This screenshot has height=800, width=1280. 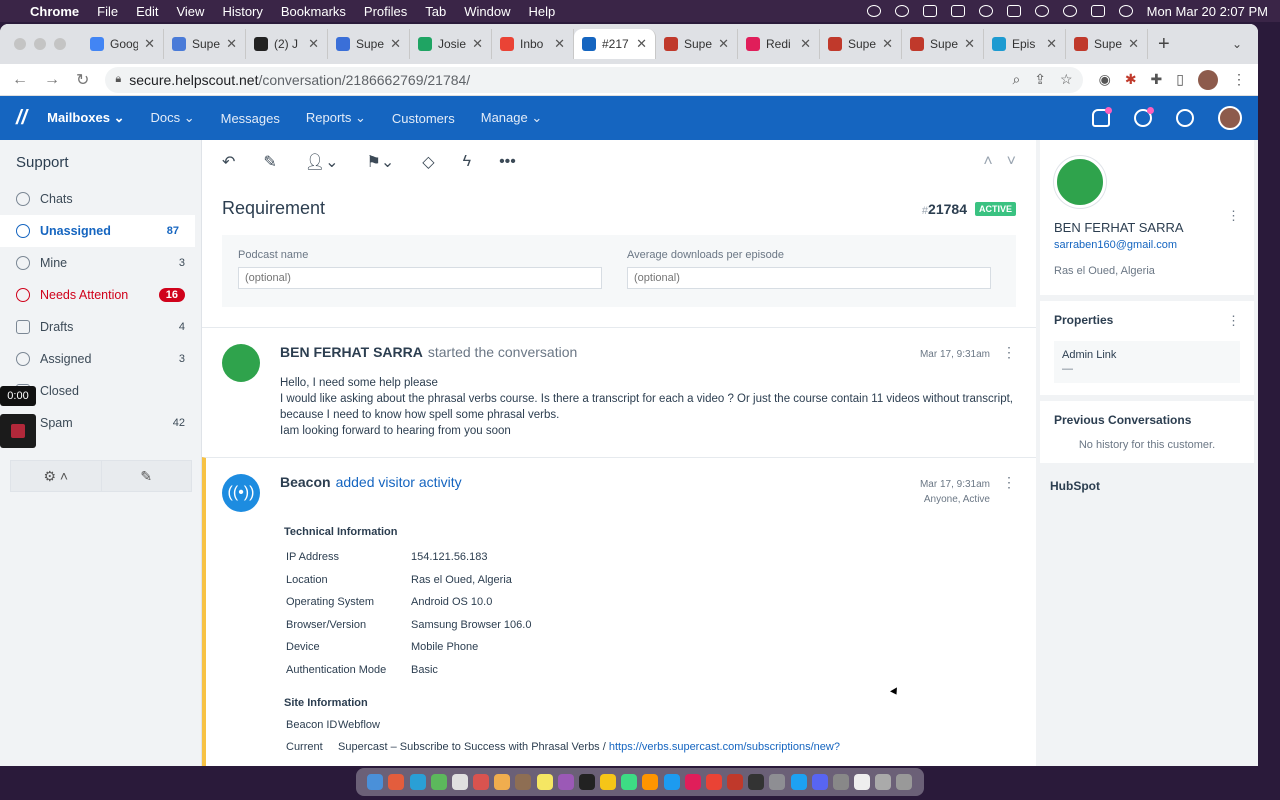 What do you see at coordinates (52, 80) in the screenshot?
I see `forward-arrow-icon: →` at bounding box center [52, 80].